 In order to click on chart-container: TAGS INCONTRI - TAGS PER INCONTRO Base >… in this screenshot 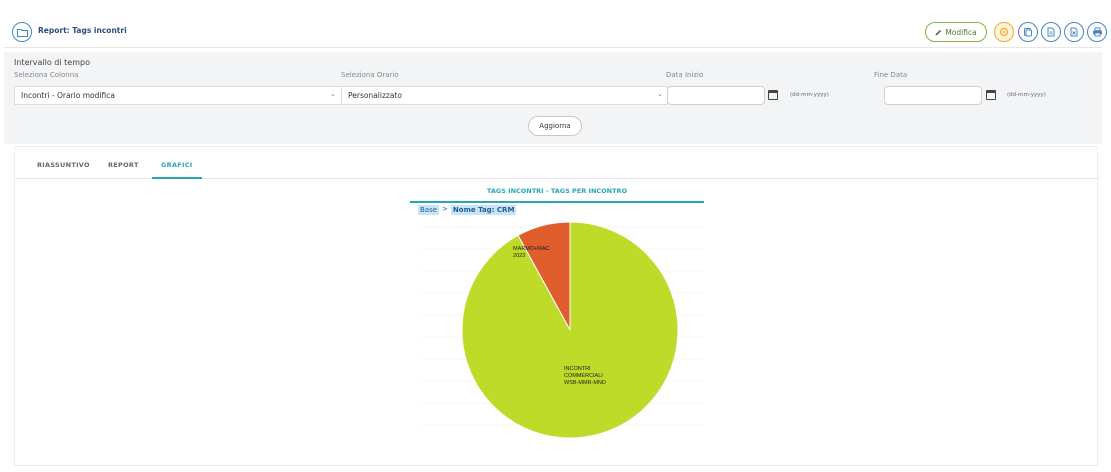, I will do `click(557, 313)`.